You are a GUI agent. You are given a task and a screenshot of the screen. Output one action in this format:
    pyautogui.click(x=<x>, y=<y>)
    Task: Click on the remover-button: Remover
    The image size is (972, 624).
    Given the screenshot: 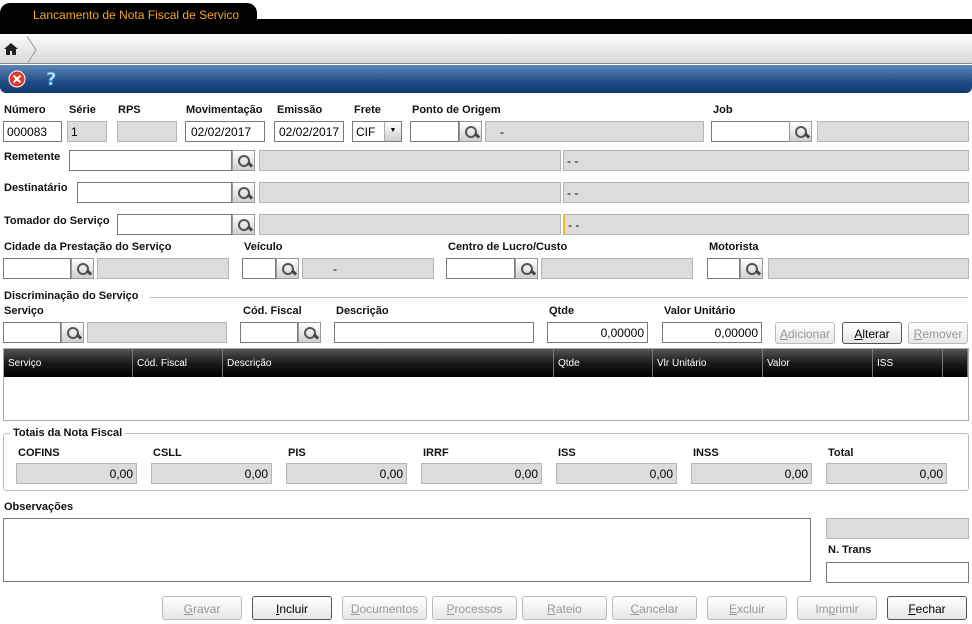 What is the action you would take?
    pyautogui.click(x=938, y=333)
    